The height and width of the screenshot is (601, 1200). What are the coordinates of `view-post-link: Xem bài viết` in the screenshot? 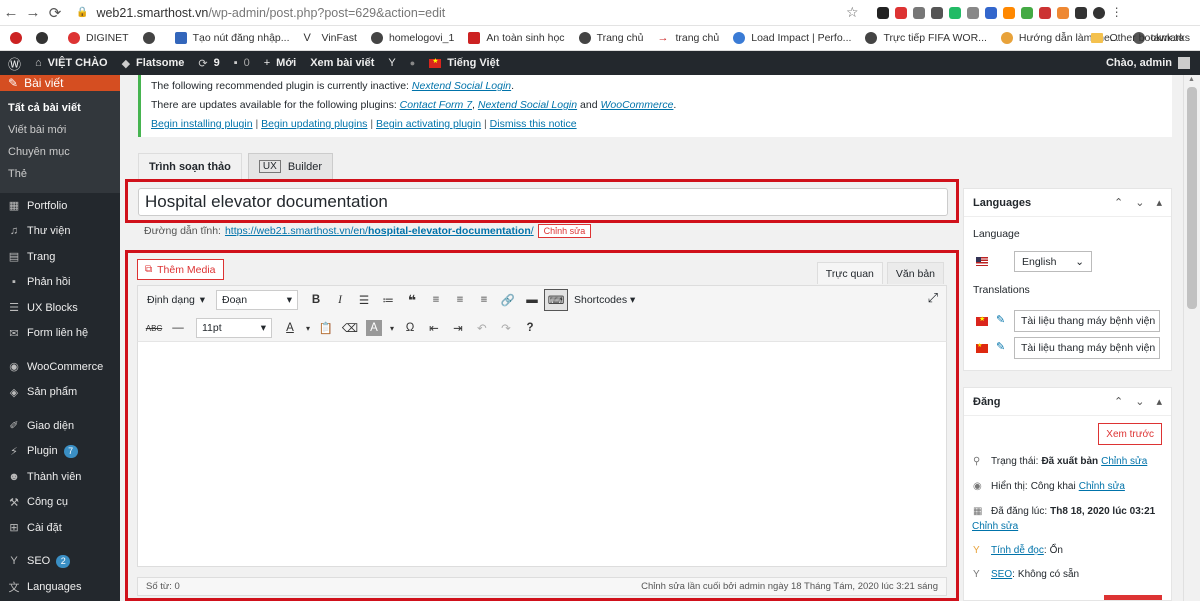 It's located at (342, 63).